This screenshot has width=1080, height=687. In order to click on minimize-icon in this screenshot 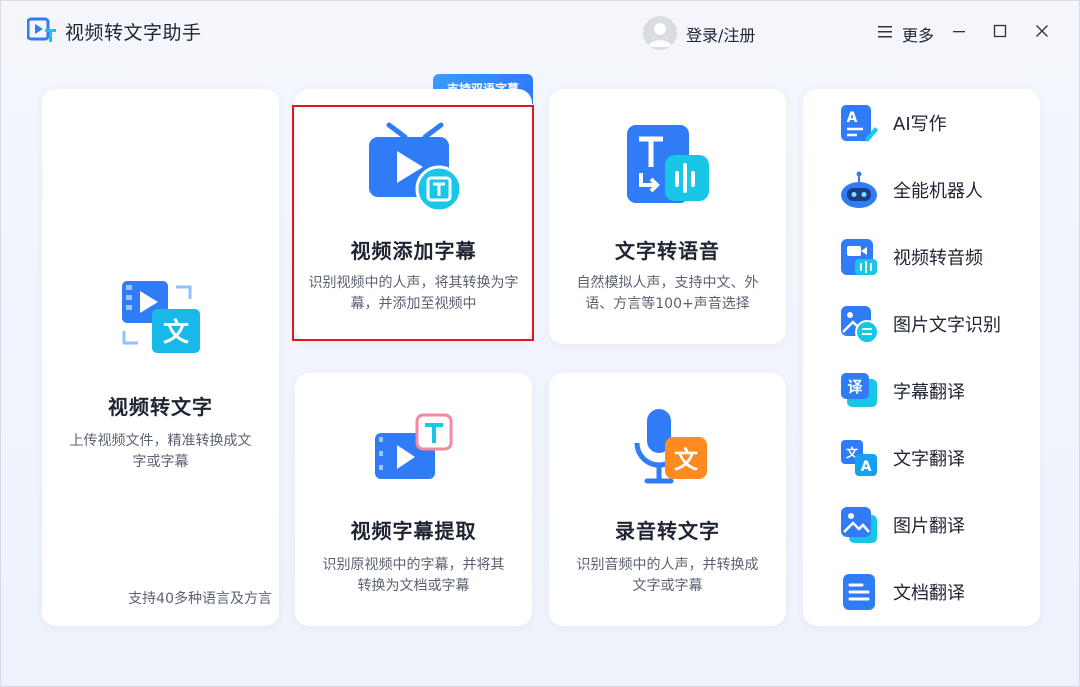, I will do `click(959, 32)`.